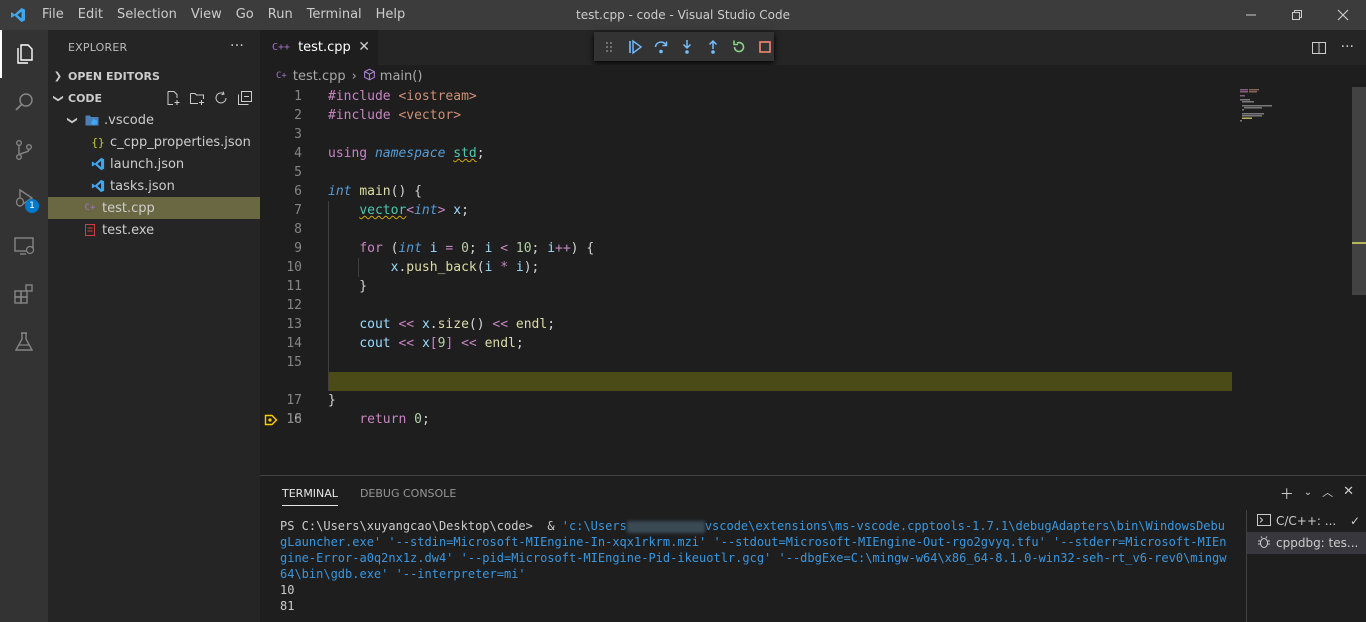  Describe the element at coordinates (1319, 50) in the screenshot. I see `split-editor-icon` at that location.